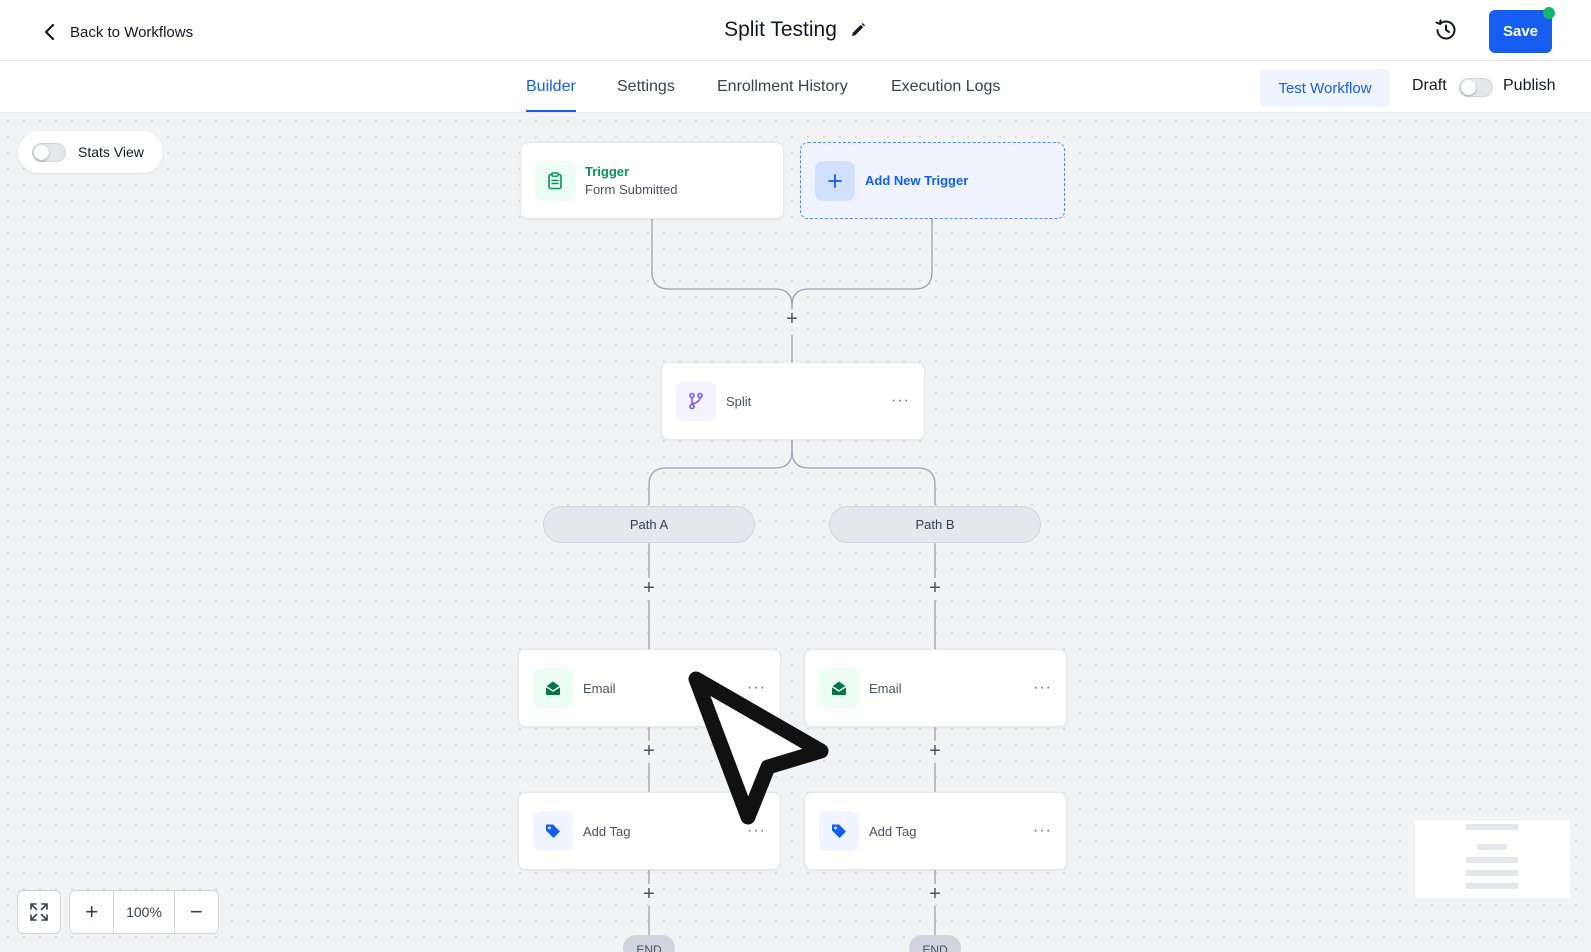 This screenshot has height=952, width=1591. I want to click on expand-icon, so click(39, 912).